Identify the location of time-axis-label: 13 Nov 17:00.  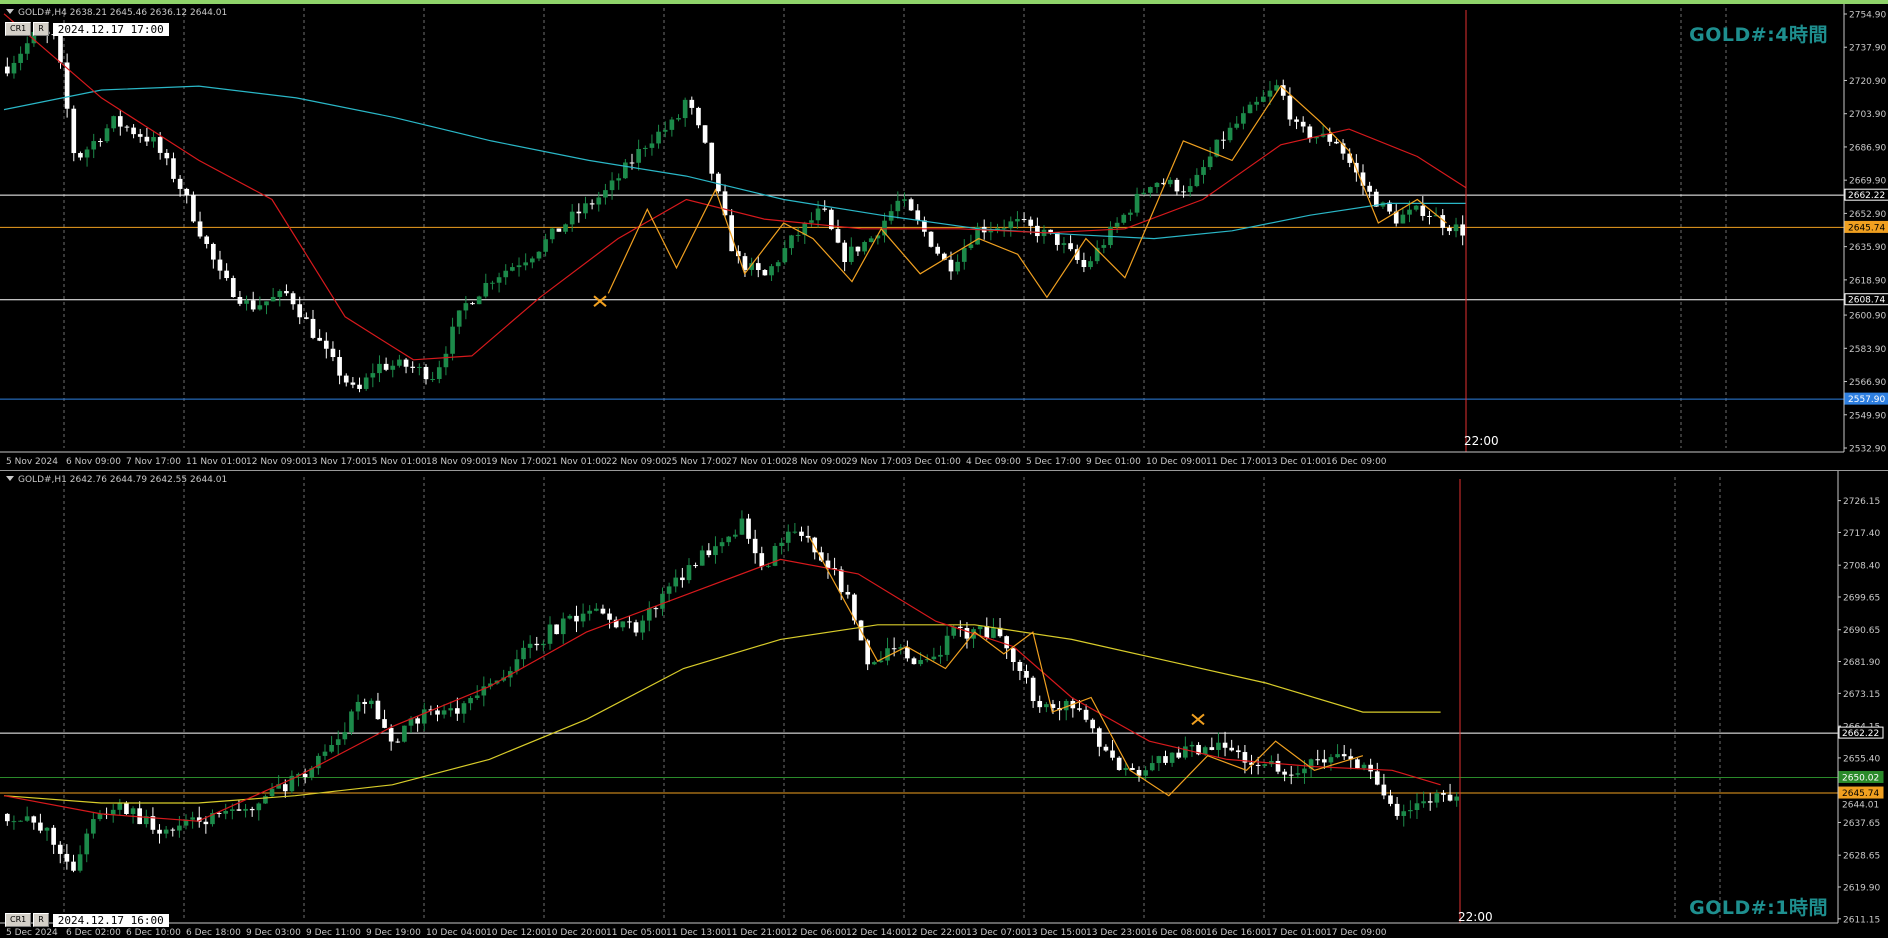
(336, 462).